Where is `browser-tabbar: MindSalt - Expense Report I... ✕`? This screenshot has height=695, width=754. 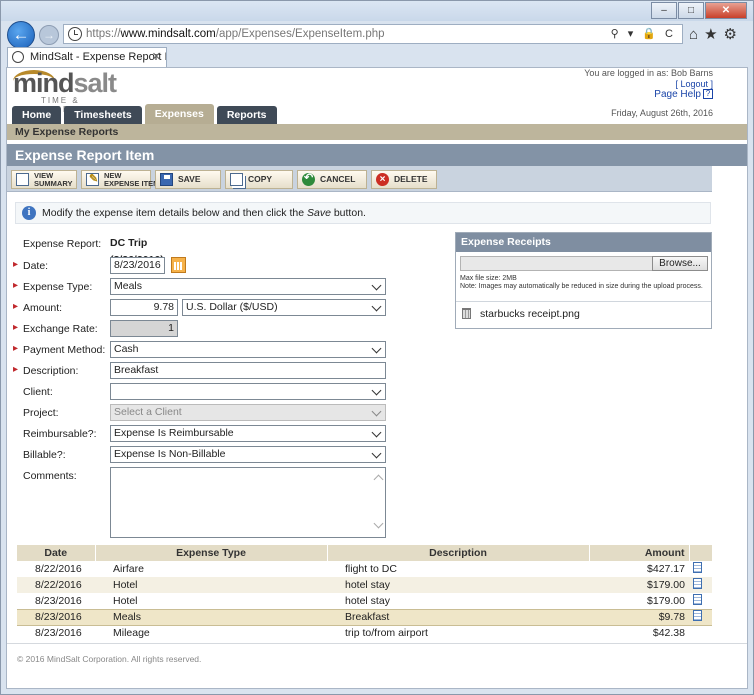 browser-tabbar: MindSalt - Expense Report I... ✕ is located at coordinates (377, 57).